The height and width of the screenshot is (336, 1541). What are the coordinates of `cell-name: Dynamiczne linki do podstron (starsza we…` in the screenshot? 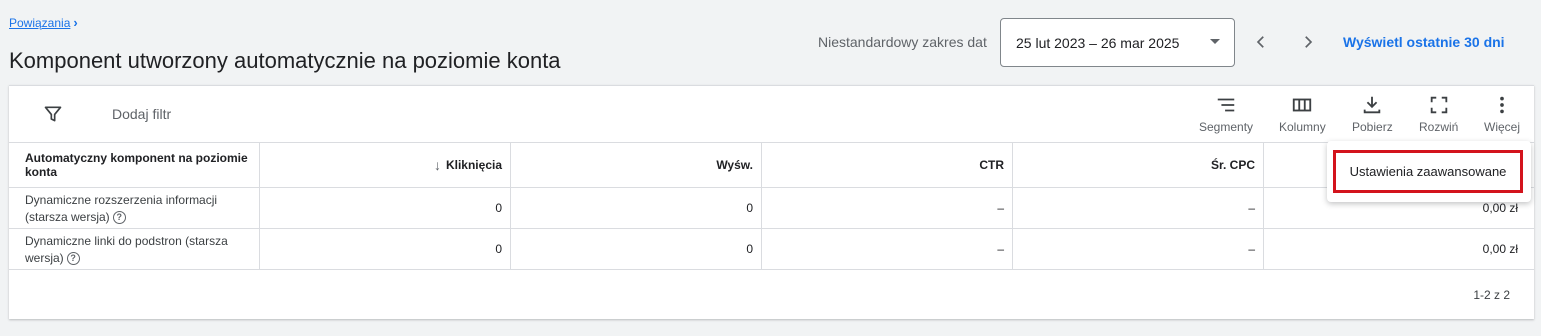 It's located at (134, 249).